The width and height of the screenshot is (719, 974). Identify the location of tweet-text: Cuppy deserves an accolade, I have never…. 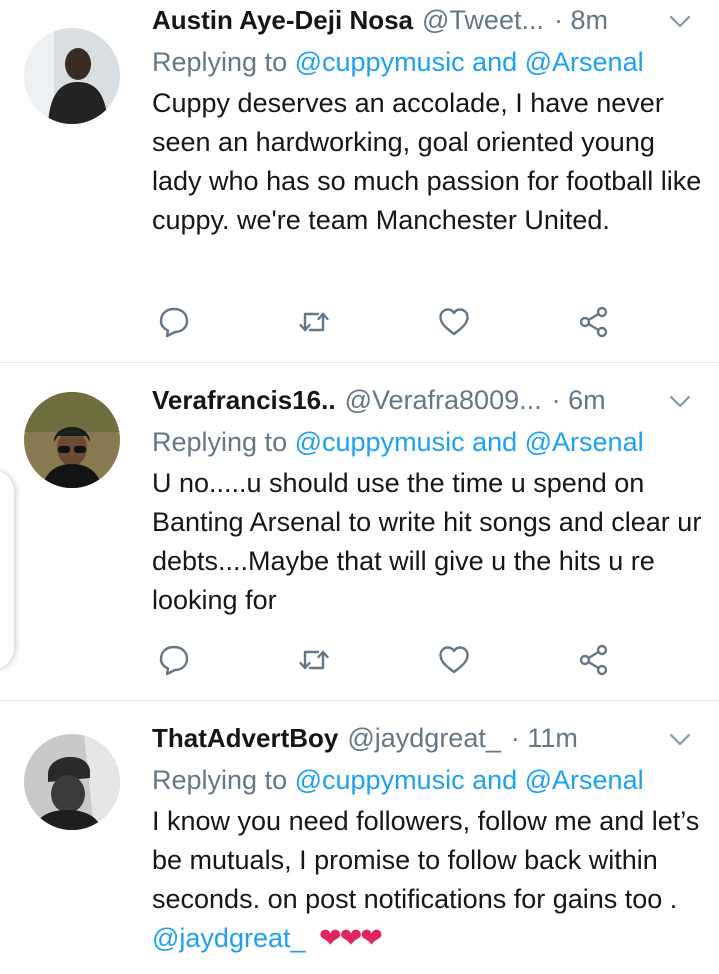
(427, 161).